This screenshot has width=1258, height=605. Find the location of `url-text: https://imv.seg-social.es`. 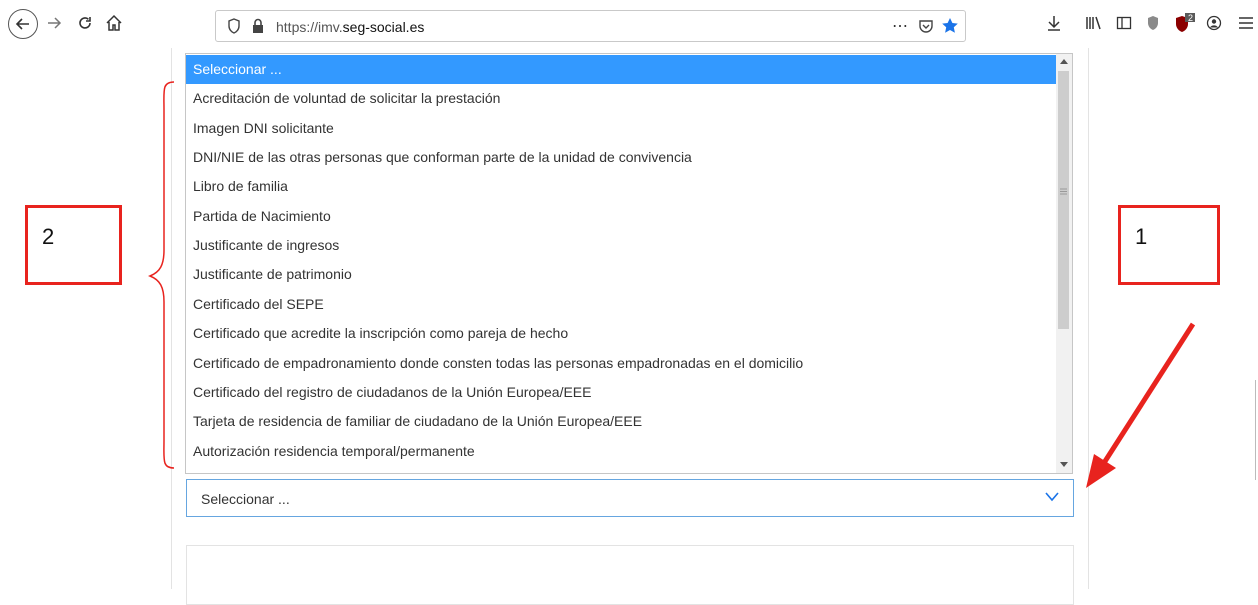

url-text: https://imv.seg-social.es is located at coordinates (350, 27).